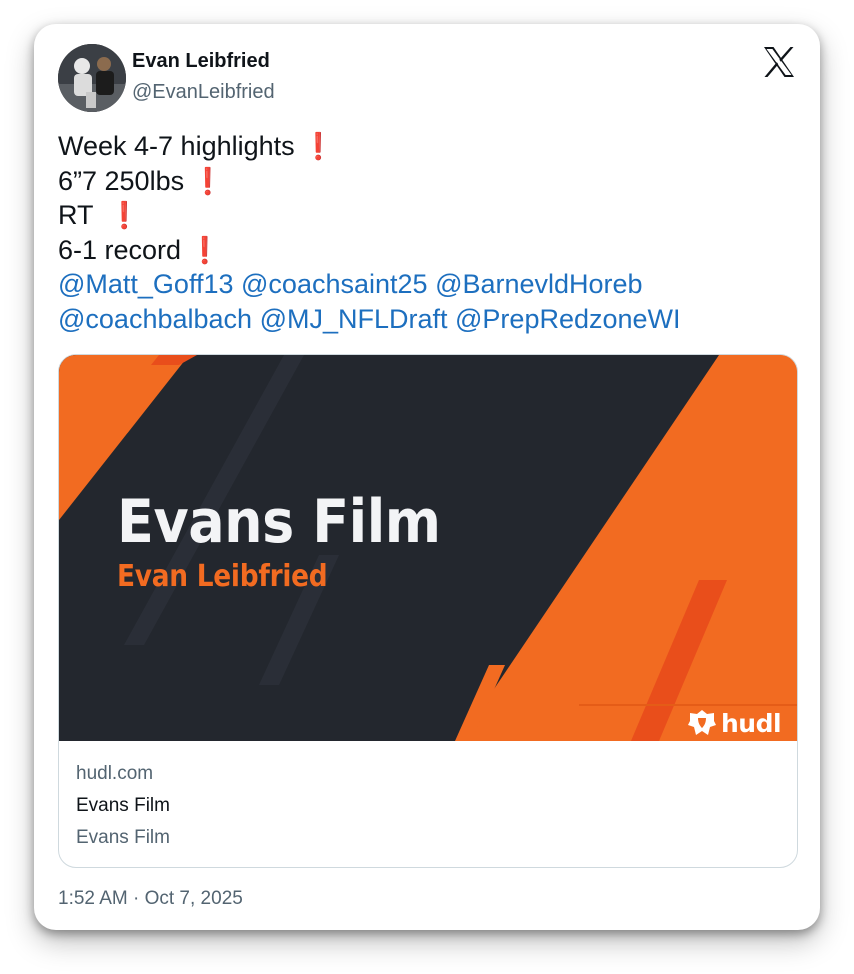  Describe the element at coordinates (115, 773) in the screenshot. I see `link-domain: hudl.com` at that location.